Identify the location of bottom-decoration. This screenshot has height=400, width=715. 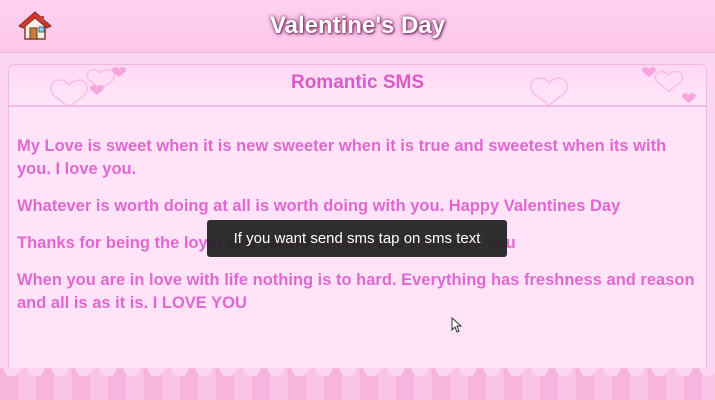
(357, 384).